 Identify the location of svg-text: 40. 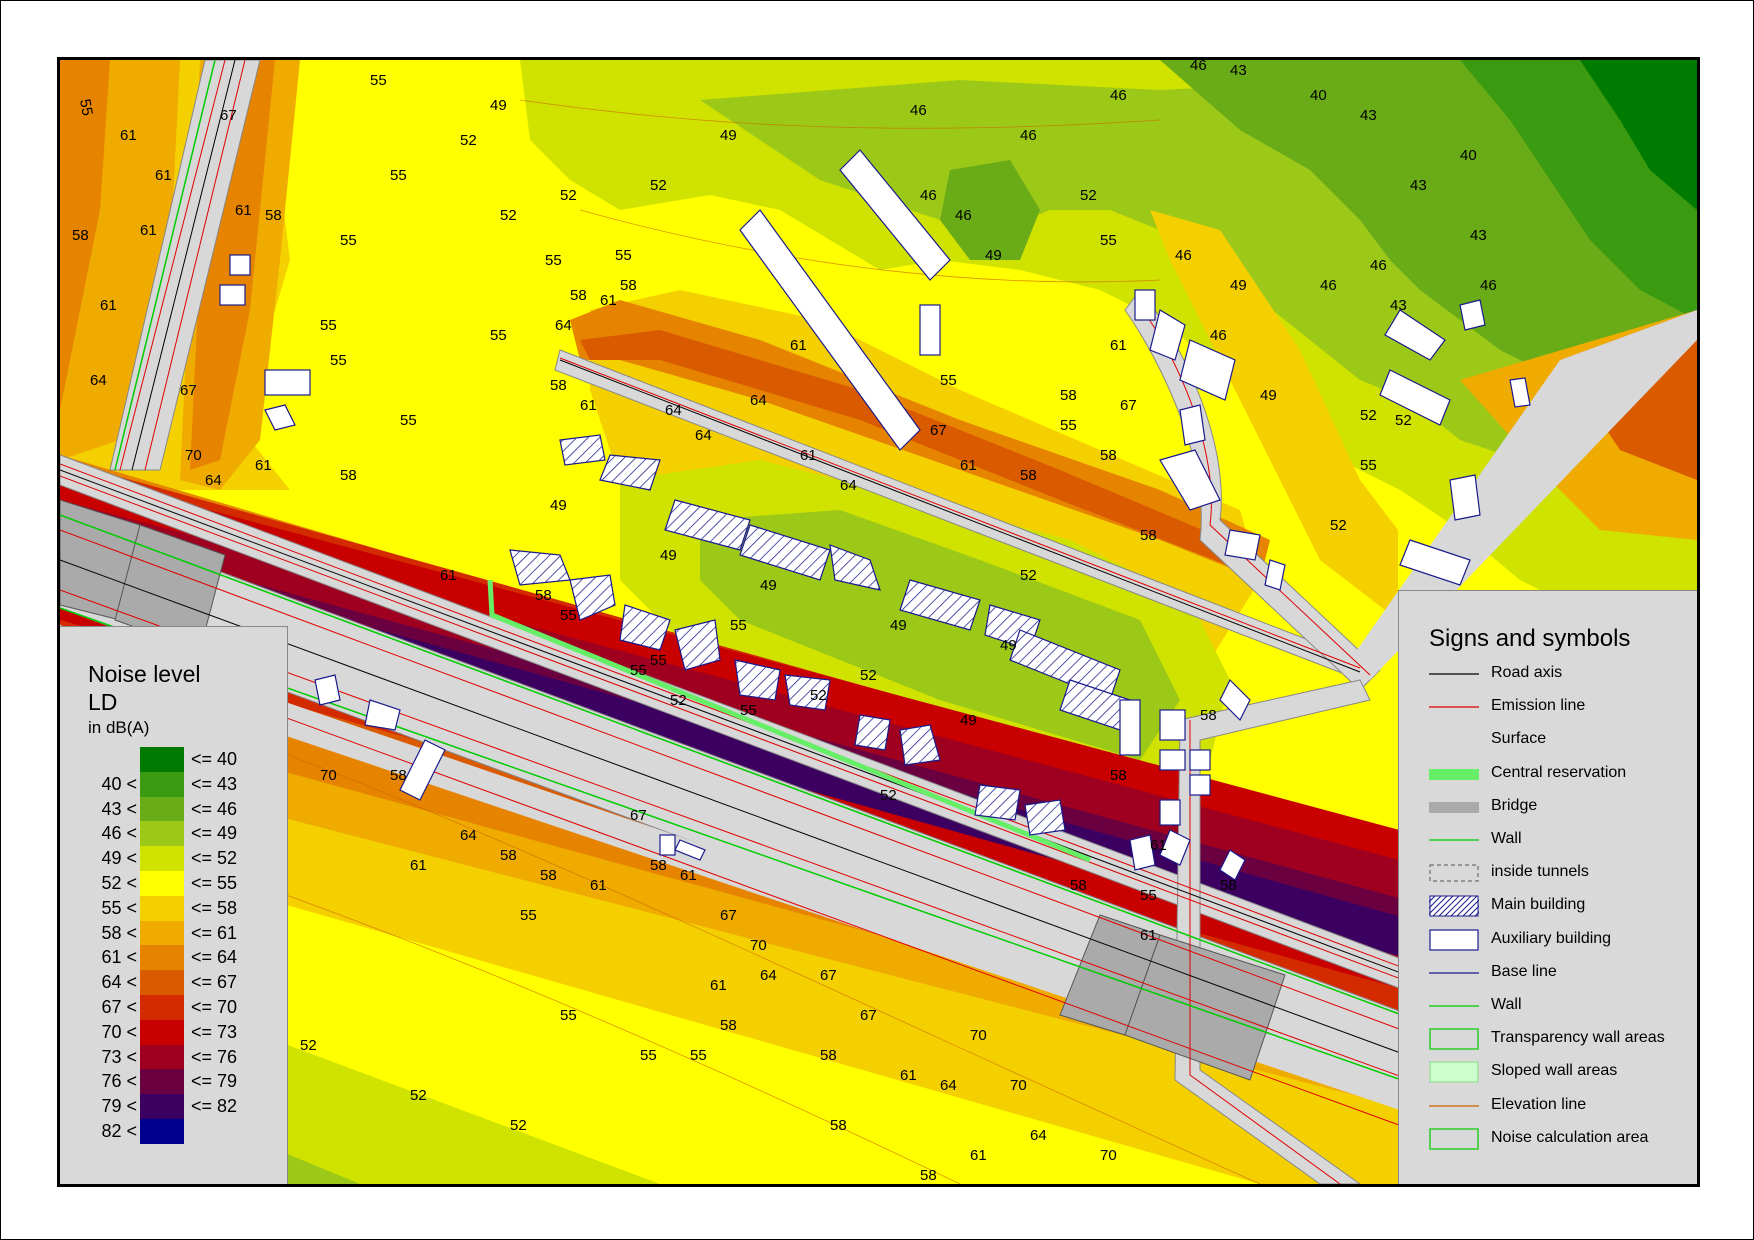
(1318, 95).